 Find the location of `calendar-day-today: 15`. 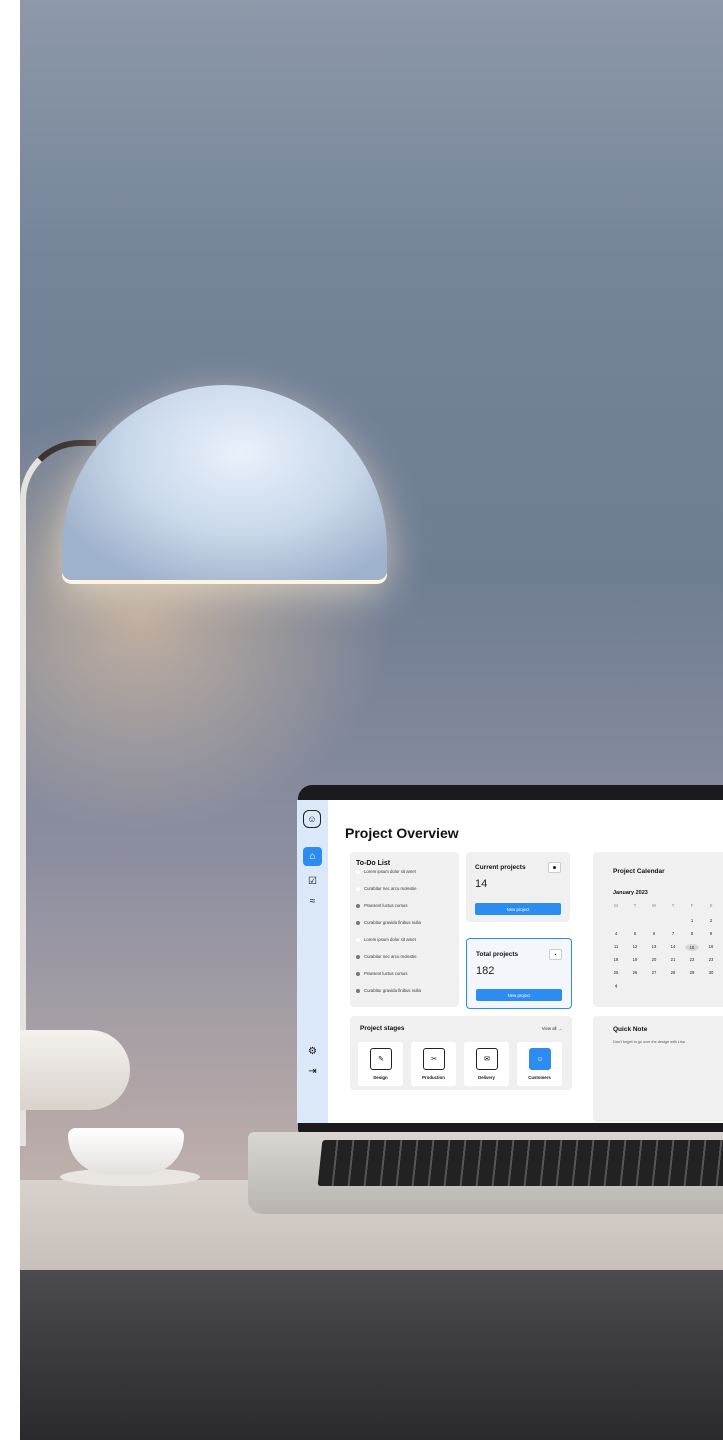

calendar-day-today: 15 is located at coordinates (692, 947).